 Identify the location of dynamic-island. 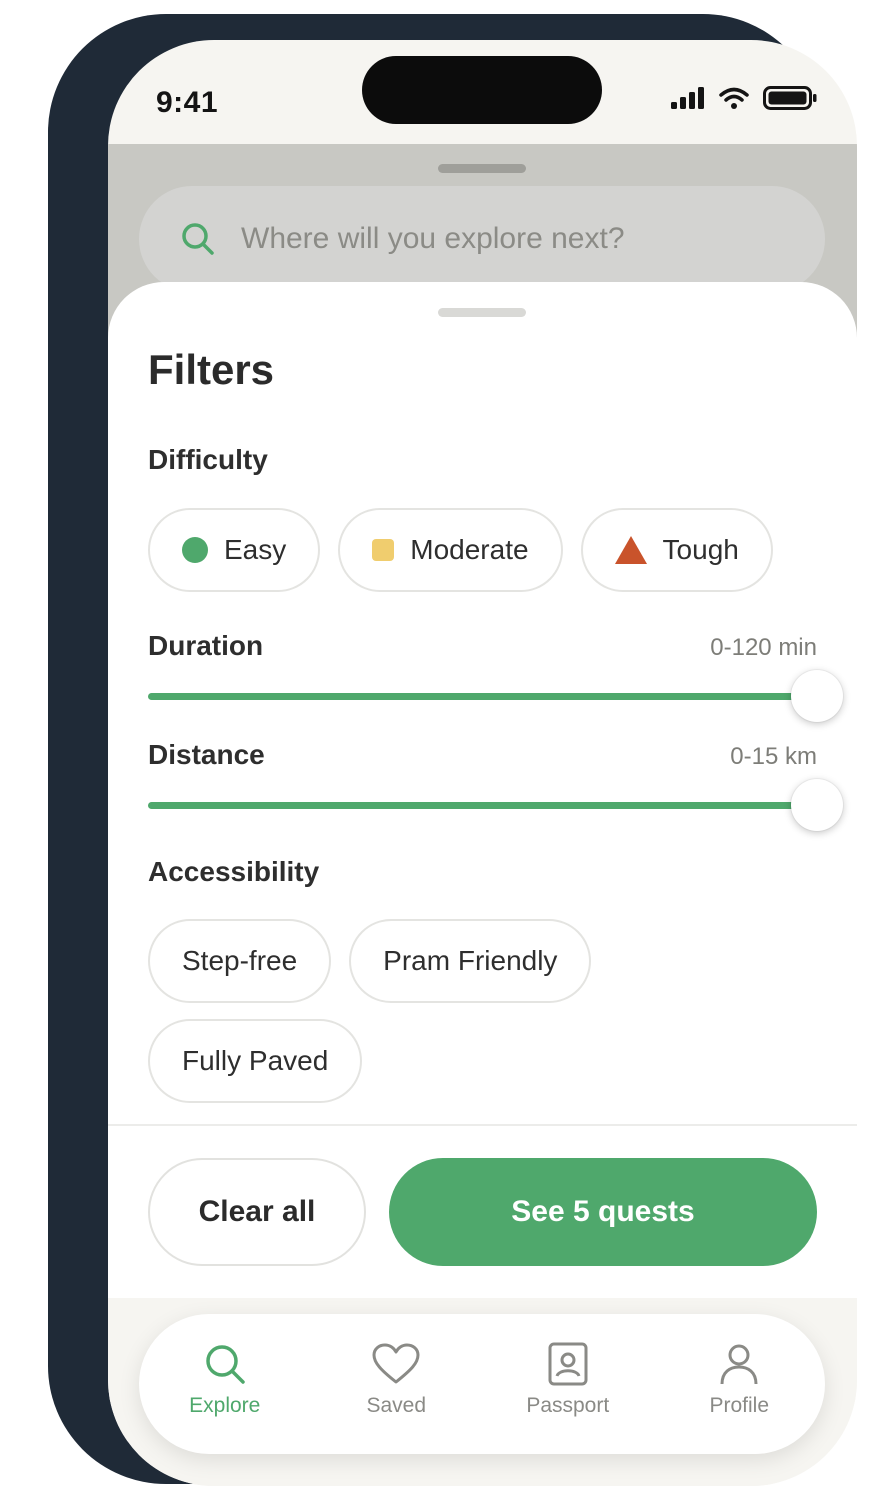
(482, 90).